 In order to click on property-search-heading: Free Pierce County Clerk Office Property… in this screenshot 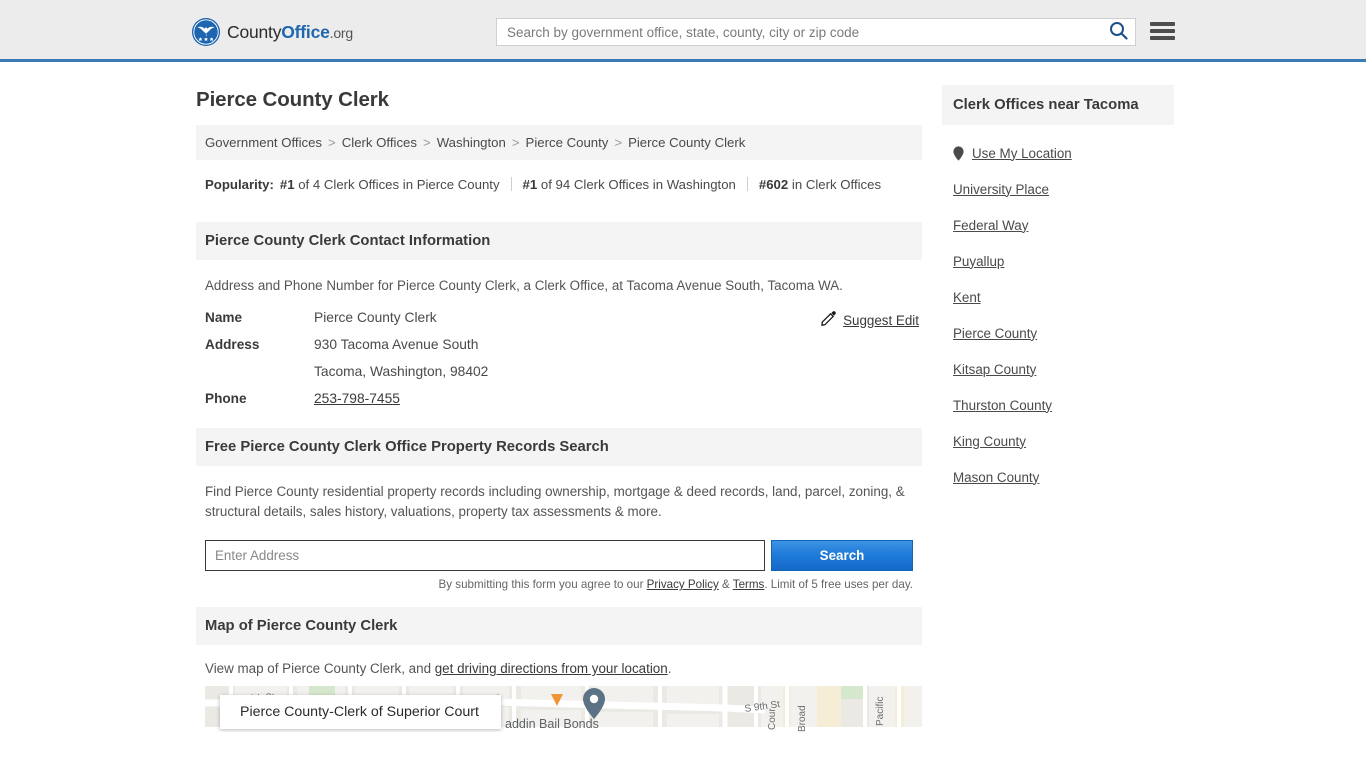, I will do `click(559, 447)`.